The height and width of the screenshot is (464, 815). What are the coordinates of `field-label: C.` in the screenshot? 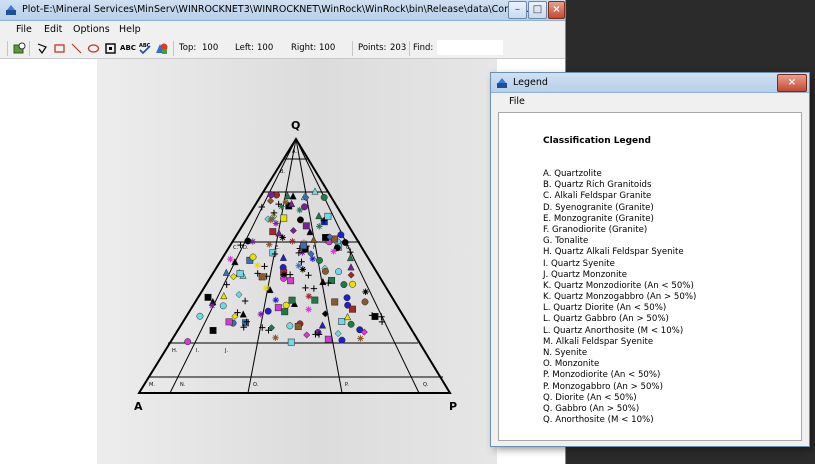 It's located at (235, 248).